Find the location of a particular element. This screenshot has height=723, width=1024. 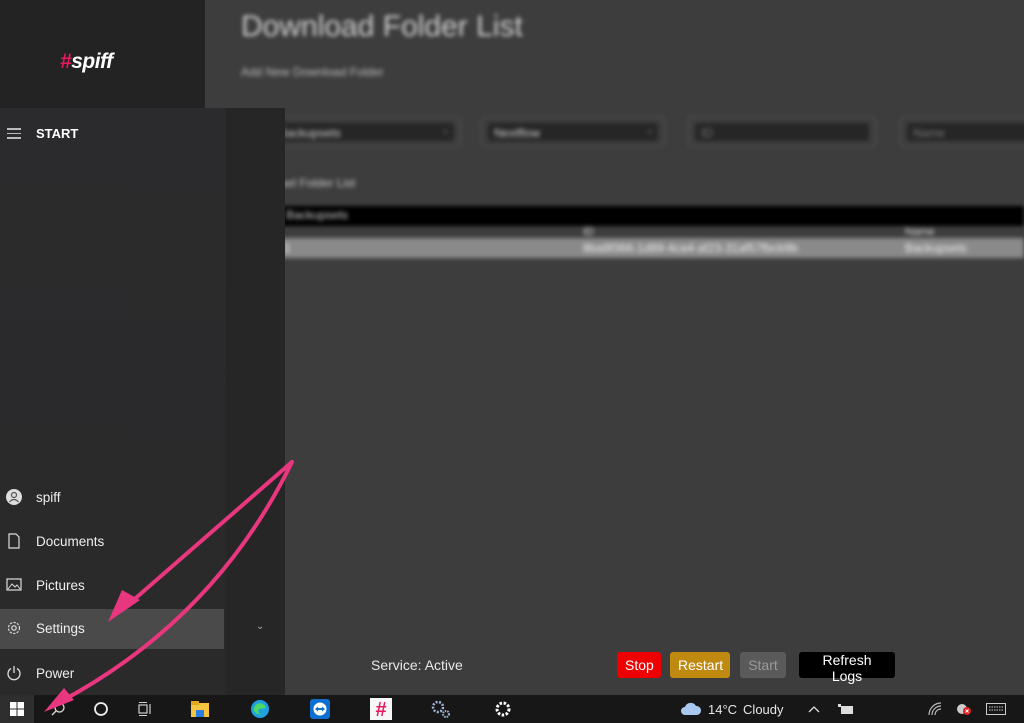

taskbar: # 14°C Cloudy is located at coordinates (512, 709).